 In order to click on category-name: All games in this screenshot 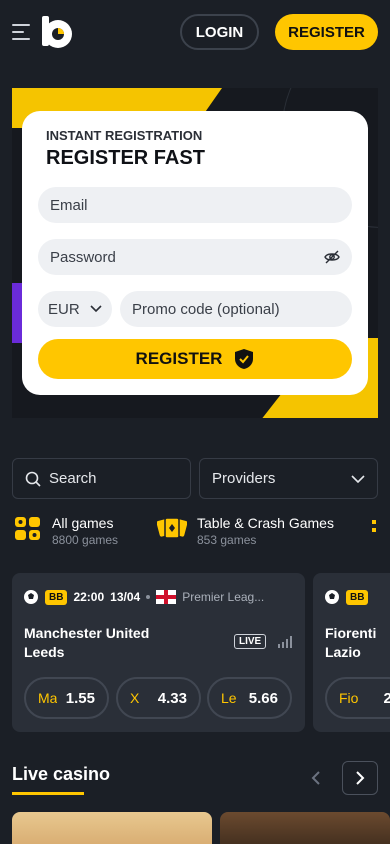, I will do `click(83, 523)`.